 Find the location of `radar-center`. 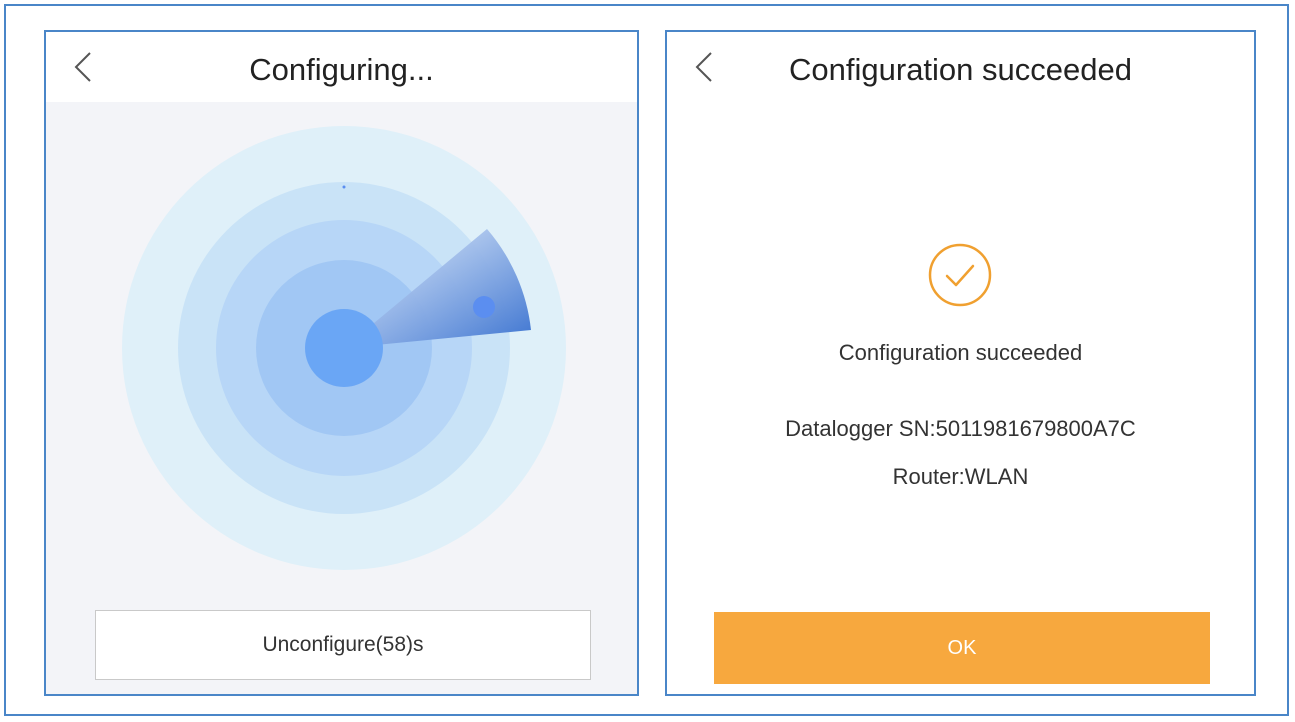

radar-center is located at coordinates (344, 348).